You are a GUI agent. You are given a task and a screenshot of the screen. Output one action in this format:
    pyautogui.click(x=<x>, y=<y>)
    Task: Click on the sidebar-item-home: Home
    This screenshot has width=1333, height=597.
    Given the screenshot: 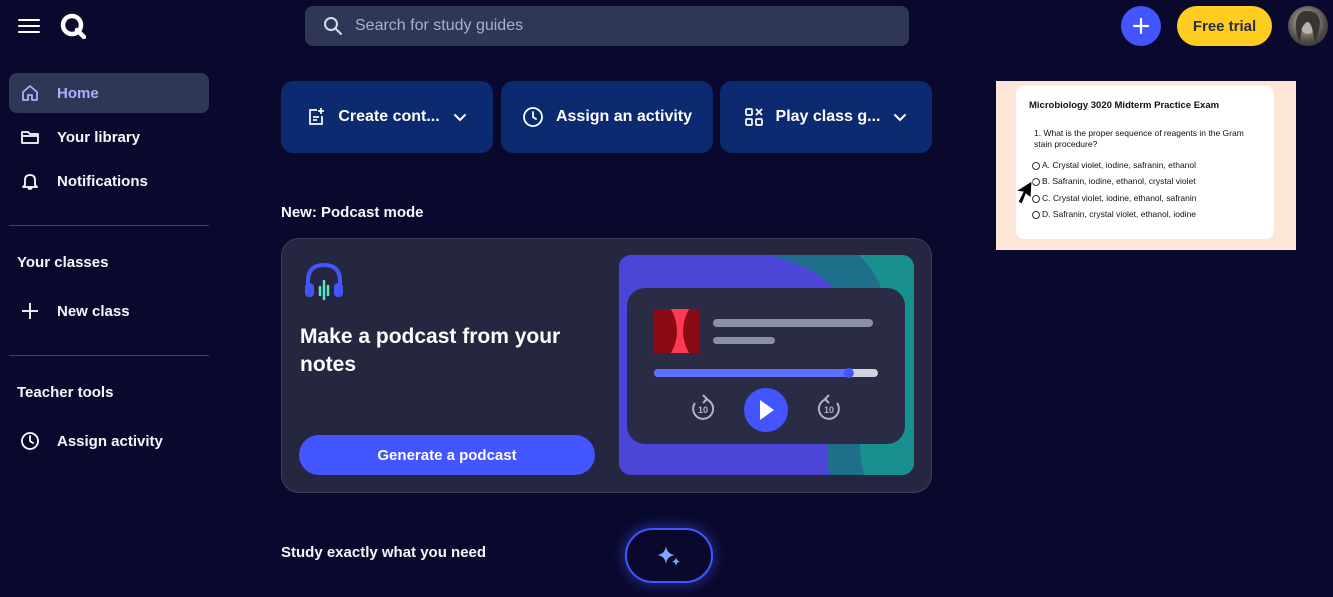 What is the action you would take?
    pyautogui.click(x=109, y=93)
    